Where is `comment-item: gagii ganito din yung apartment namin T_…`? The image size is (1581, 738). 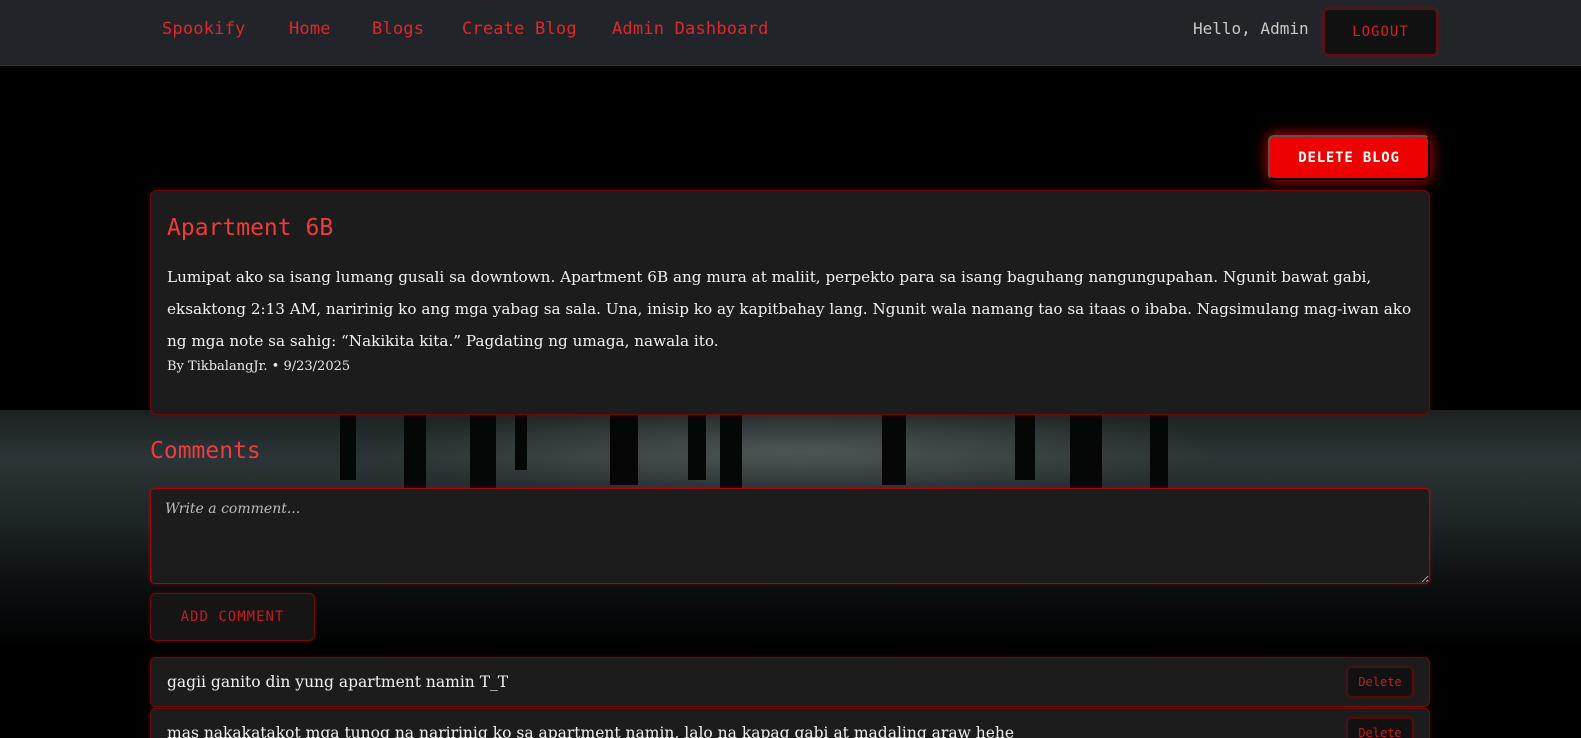 comment-item: gagii ganito din yung apartment namin T_… is located at coordinates (790, 682).